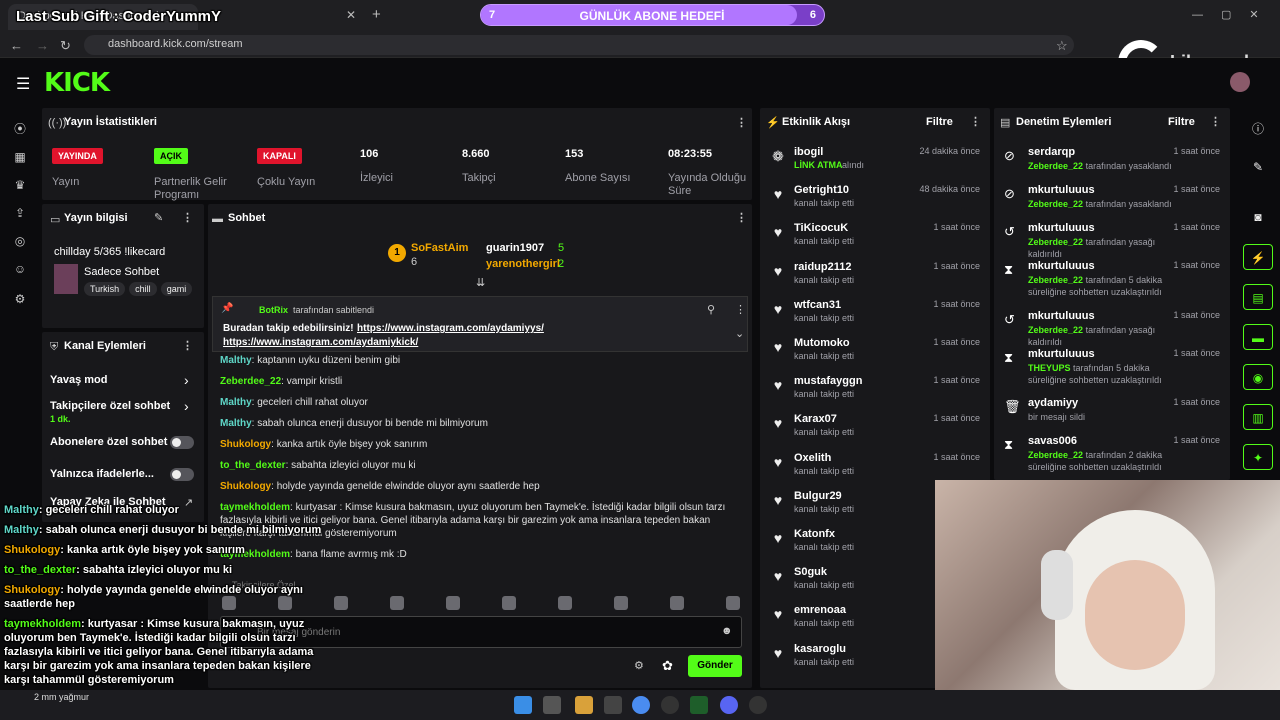  What do you see at coordinates (1258, 257) in the screenshot?
I see `quick-bolt-icon: ⚡` at bounding box center [1258, 257].